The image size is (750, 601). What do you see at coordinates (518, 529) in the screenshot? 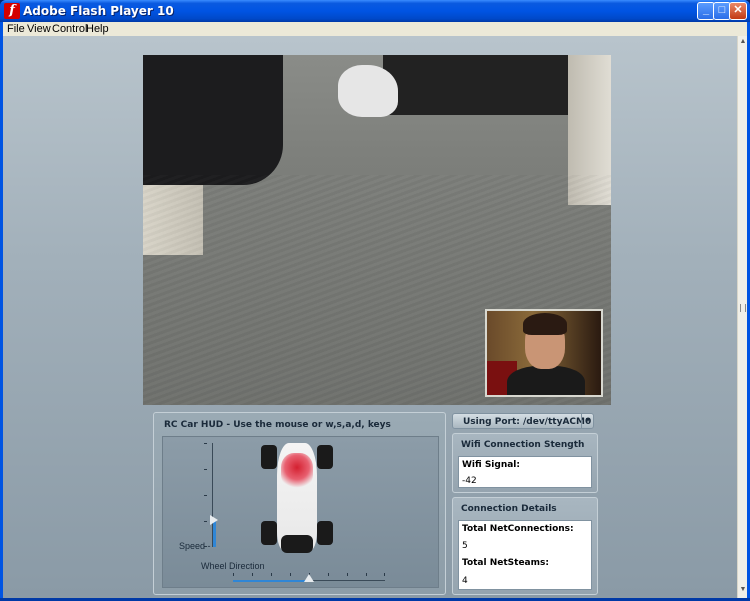
I see `netconnections-label: Total NetConnections:` at bounding box center [518, 529].